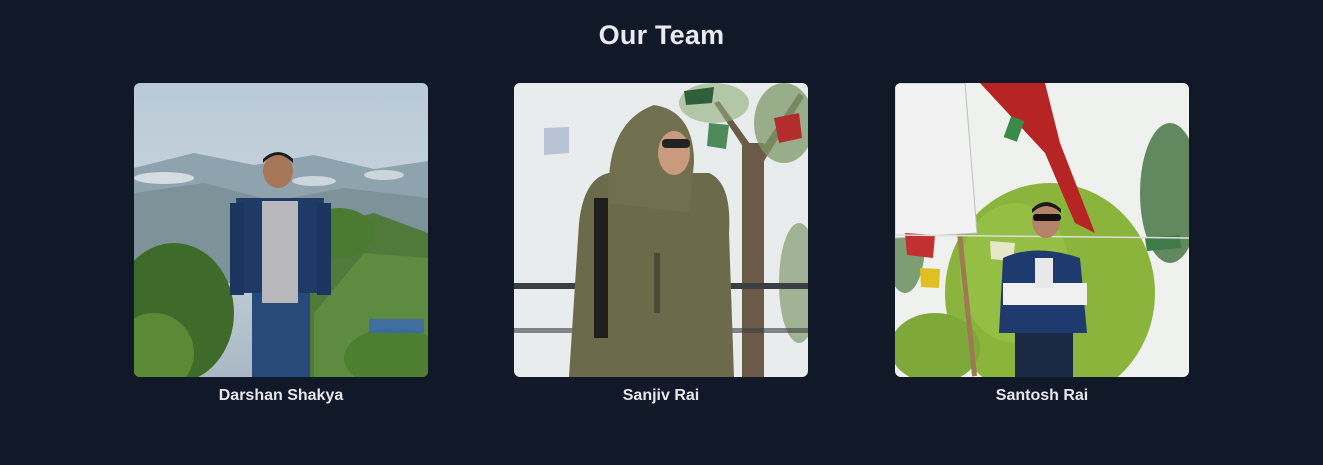  What do you see at coordinates (661, 35) in the screenshot?
I see `section-title: Our Team` at bounding box center [661, 35].